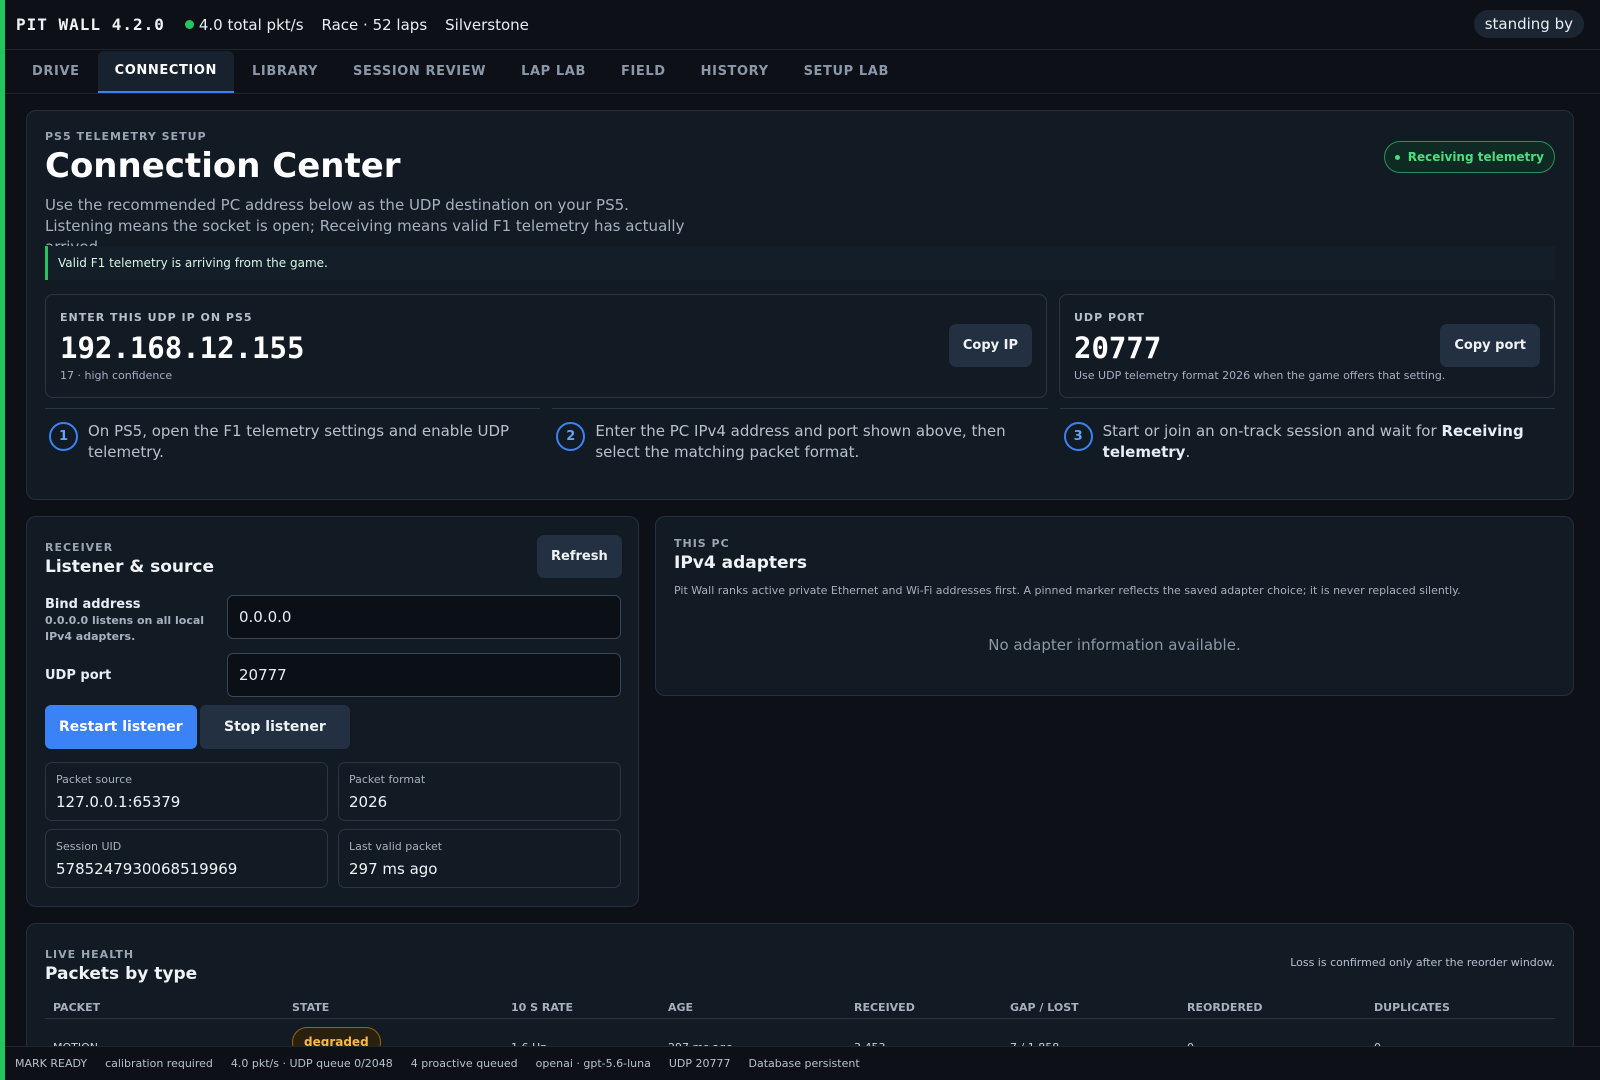  What do you see at coordinates (285, 72) in the screenshot?
I see `tab-library: LIBRARY` at bounding box center [285, 72].